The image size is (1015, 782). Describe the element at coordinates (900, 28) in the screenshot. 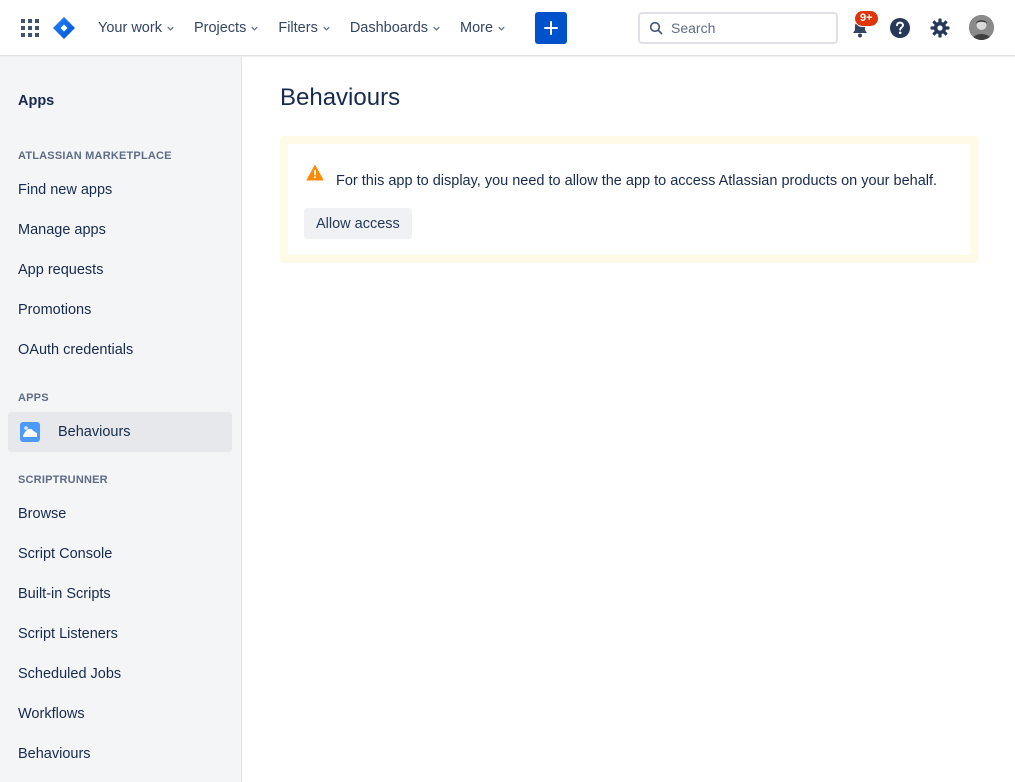

I see `help-icon` at that location.